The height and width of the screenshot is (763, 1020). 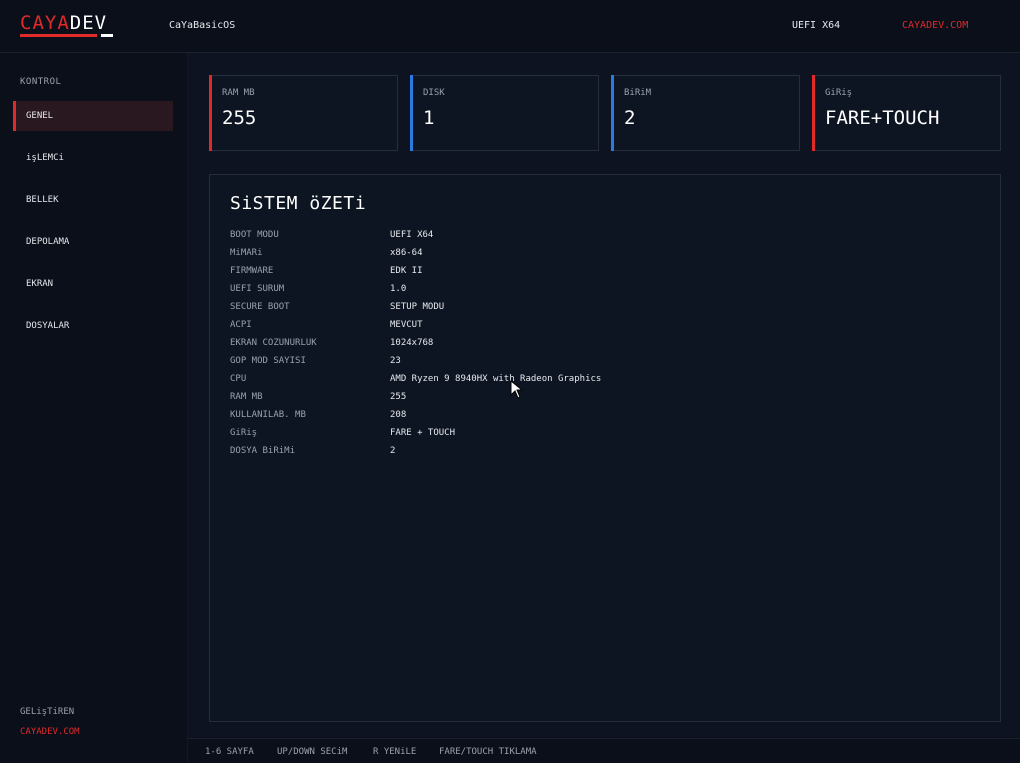 What do you see at coordinates (303, 113) in the screenshot?
I see `stat-card-ram: RAM MB 255` at bounding box center [303, 113].